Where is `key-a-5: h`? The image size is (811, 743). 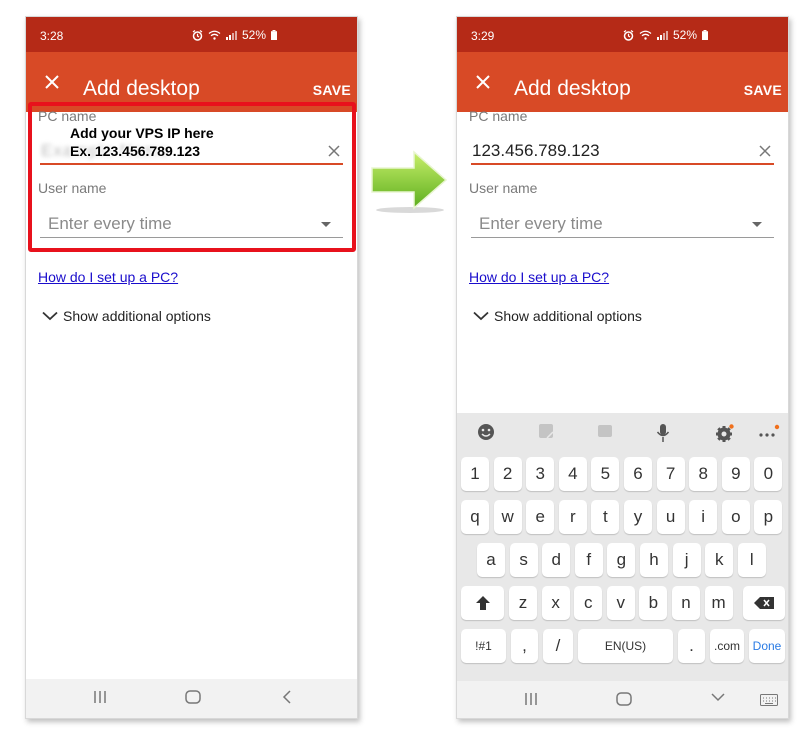 key-a-5: h is located at coordinates (654, 560).